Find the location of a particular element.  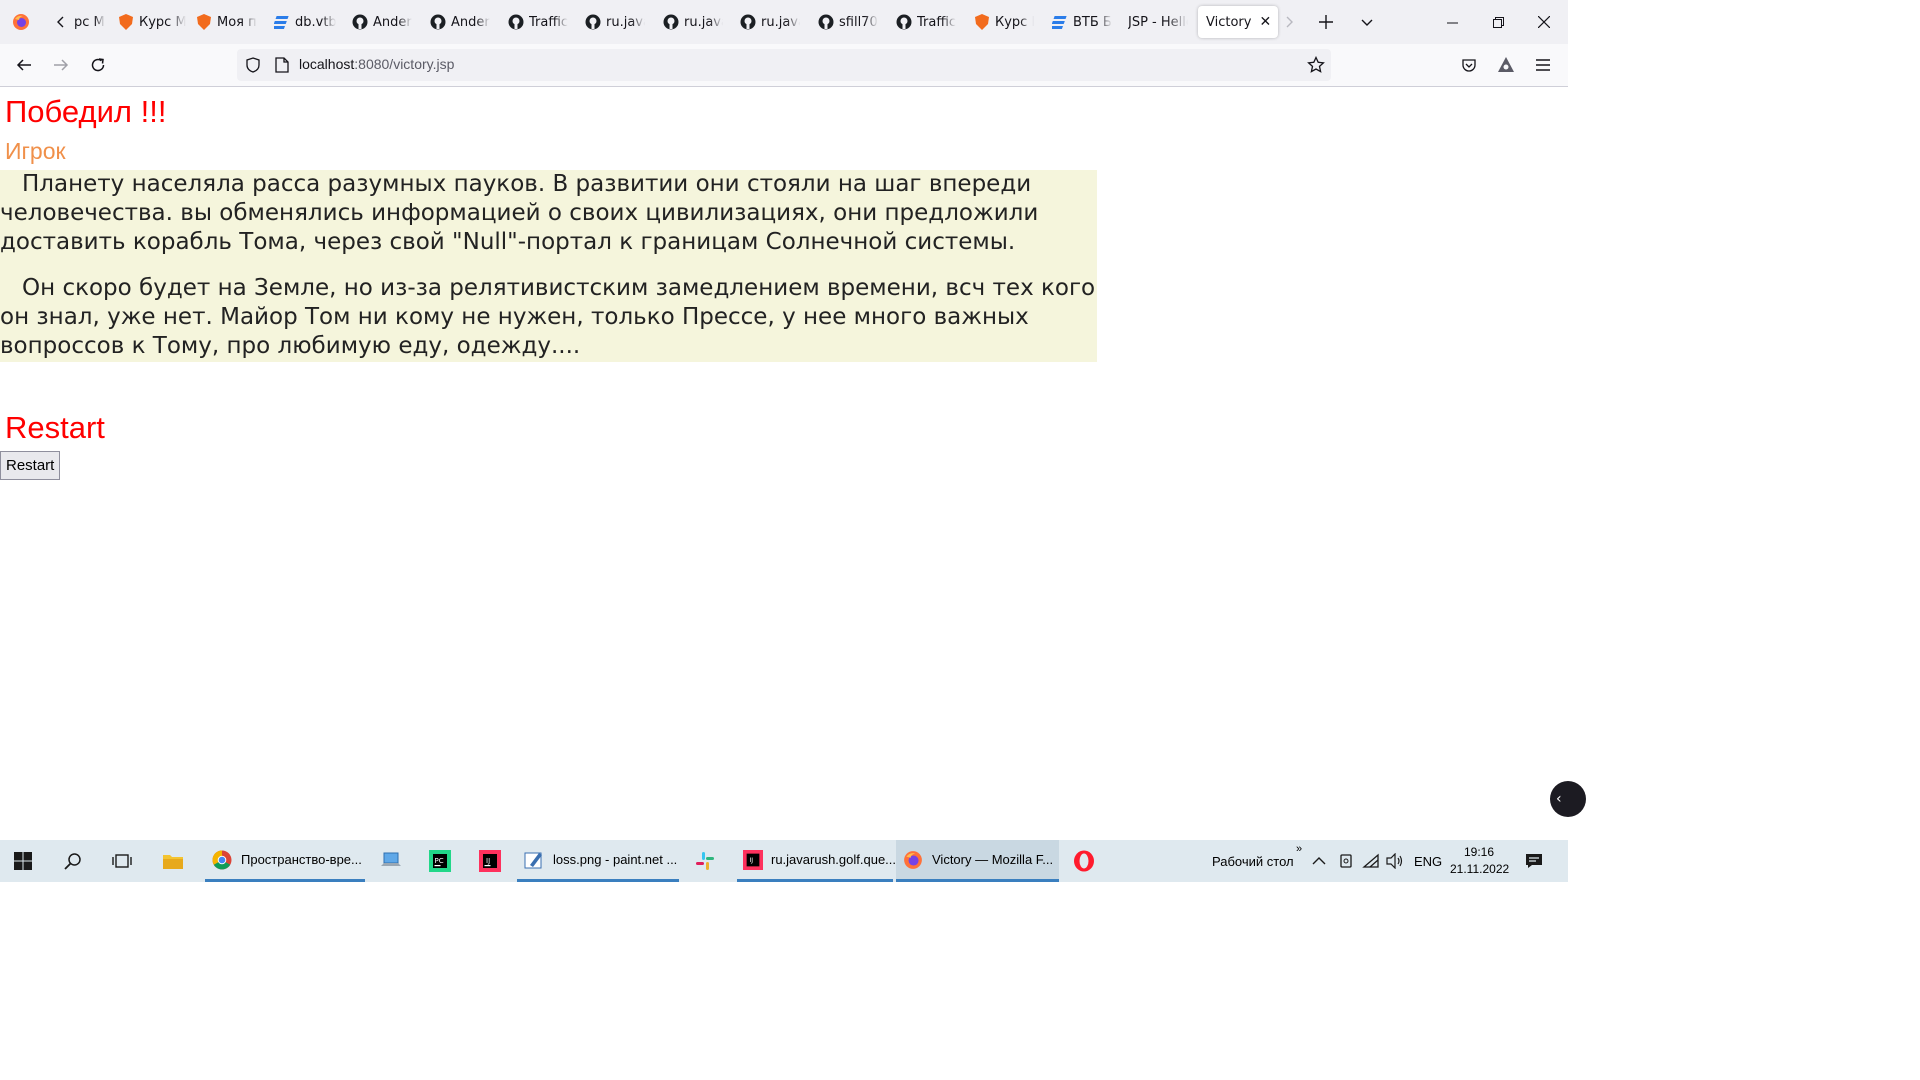

taskbar-pinned-device is located at coordinates (391, 861).